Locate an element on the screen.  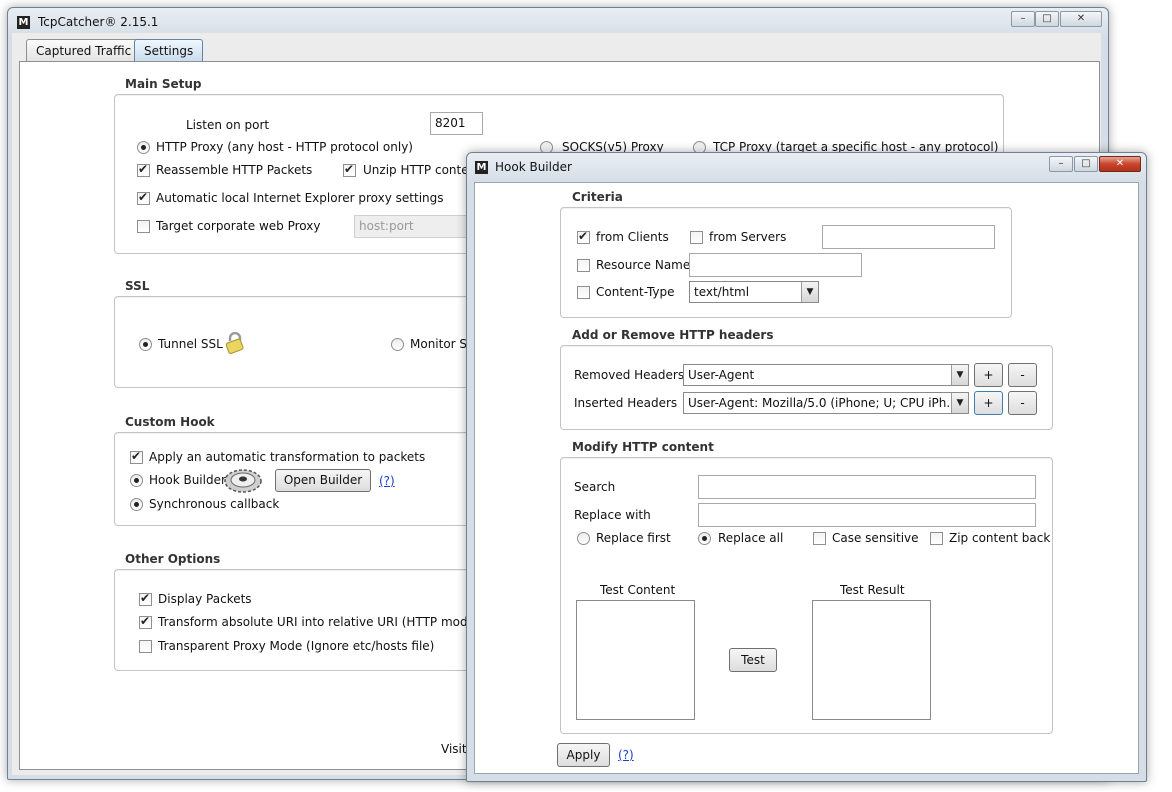
test-button: Test is located at coordinates (753, 660).